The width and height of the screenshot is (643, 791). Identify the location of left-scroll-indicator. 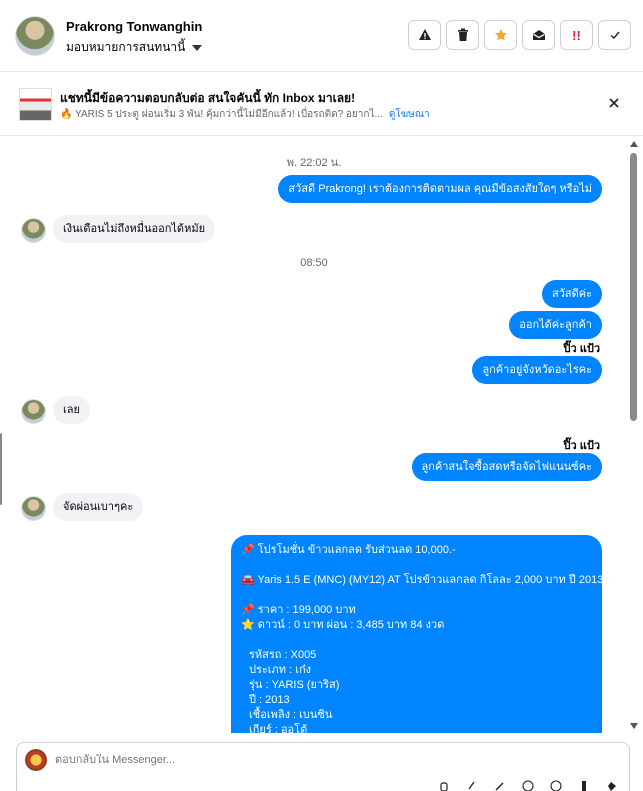
(1, 469).